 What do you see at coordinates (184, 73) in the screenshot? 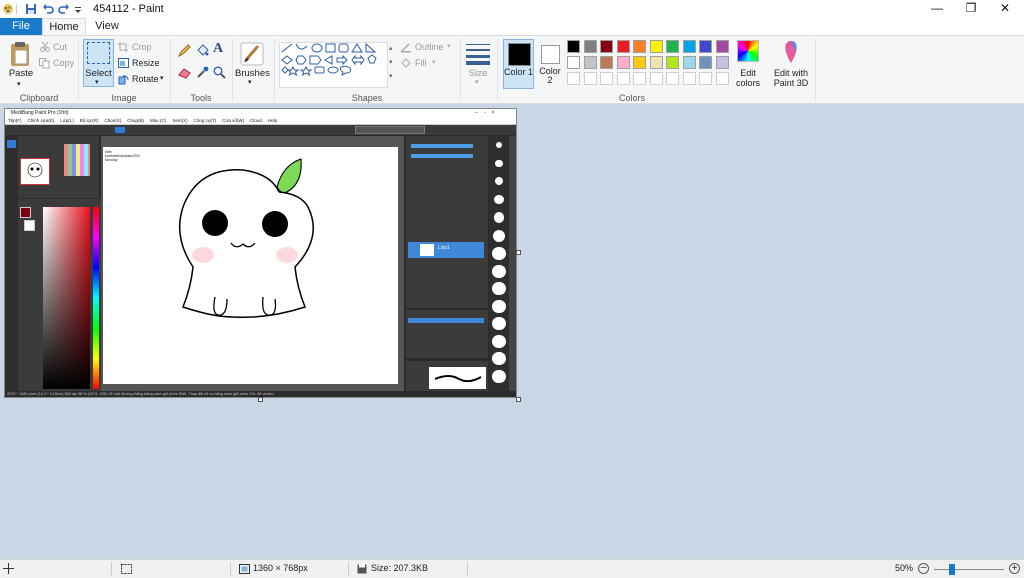
I see `eraser-icon` at bounding box center [184, 73].